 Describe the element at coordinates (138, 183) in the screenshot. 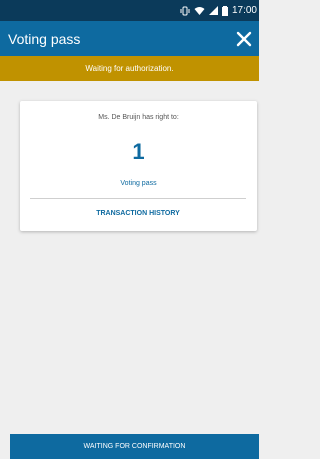

I see `pass-type-label: Voting pass` at that location.